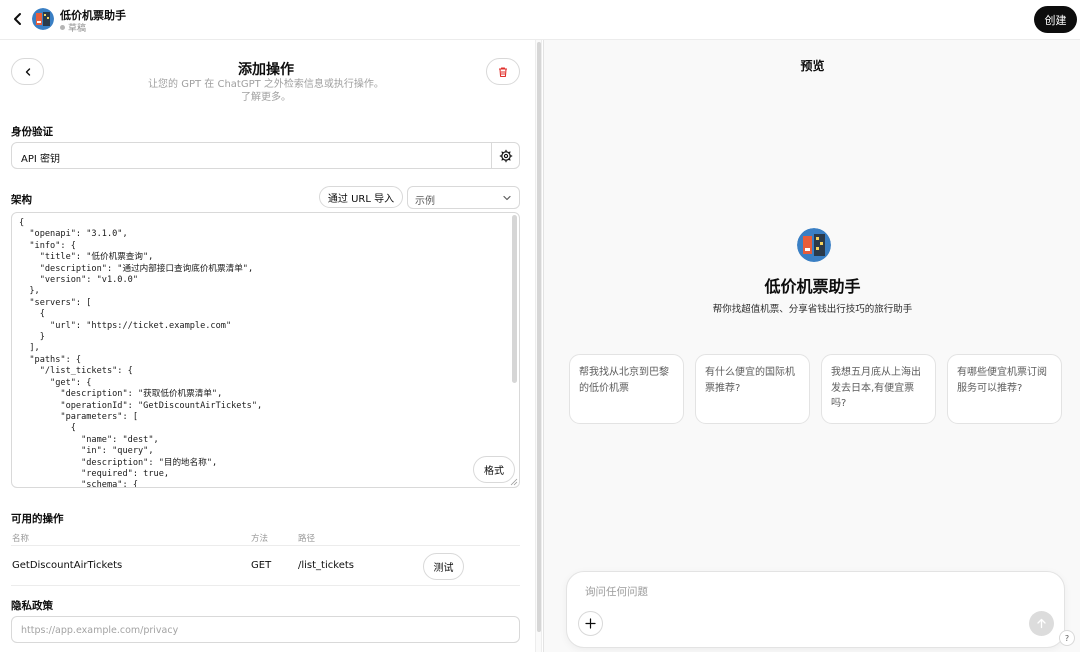 The width and height of the screenshot is (1080, 652). What do you see at coordinates (814, 245) in the screenshot?
I see `preview-avatar` at bounding box center [814, 245].